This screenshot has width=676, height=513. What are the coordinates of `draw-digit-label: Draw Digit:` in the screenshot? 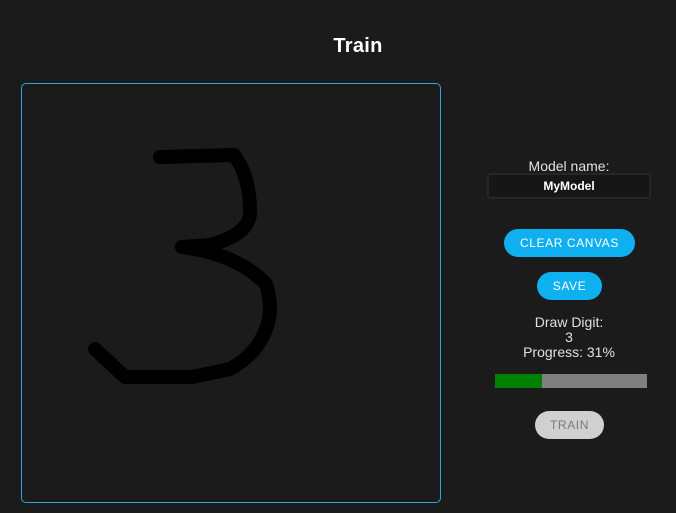 It's located at (569, 322).